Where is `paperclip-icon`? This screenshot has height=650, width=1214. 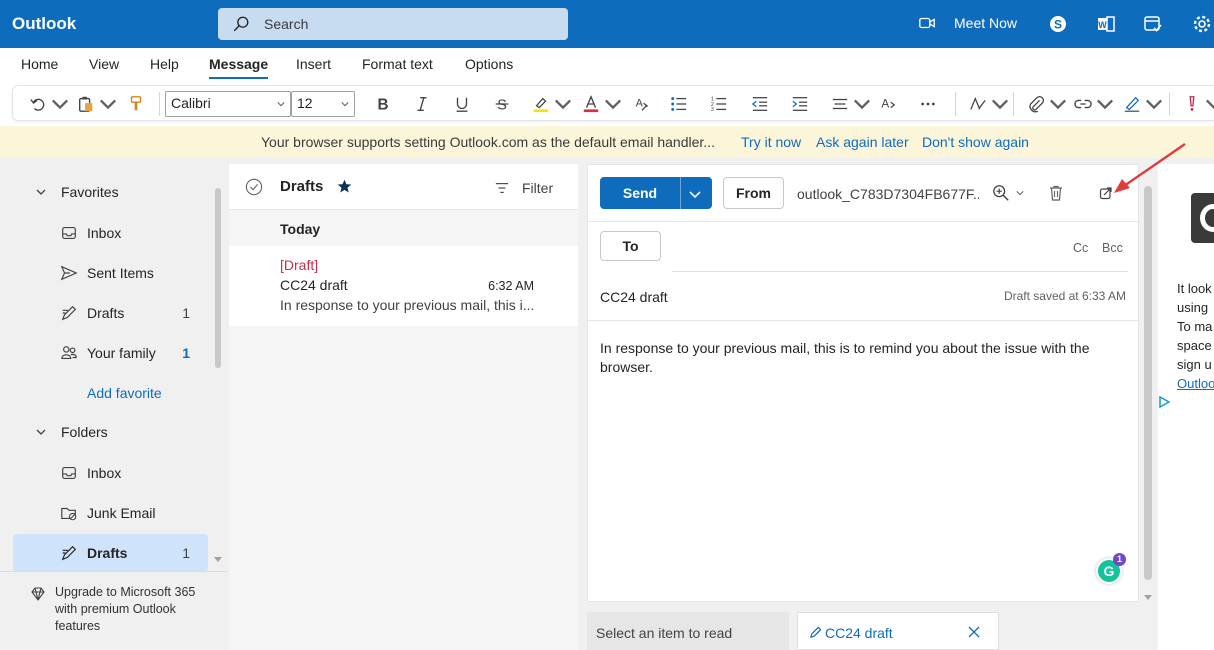 paperclip-icon is located at coordinates (1037, 104).